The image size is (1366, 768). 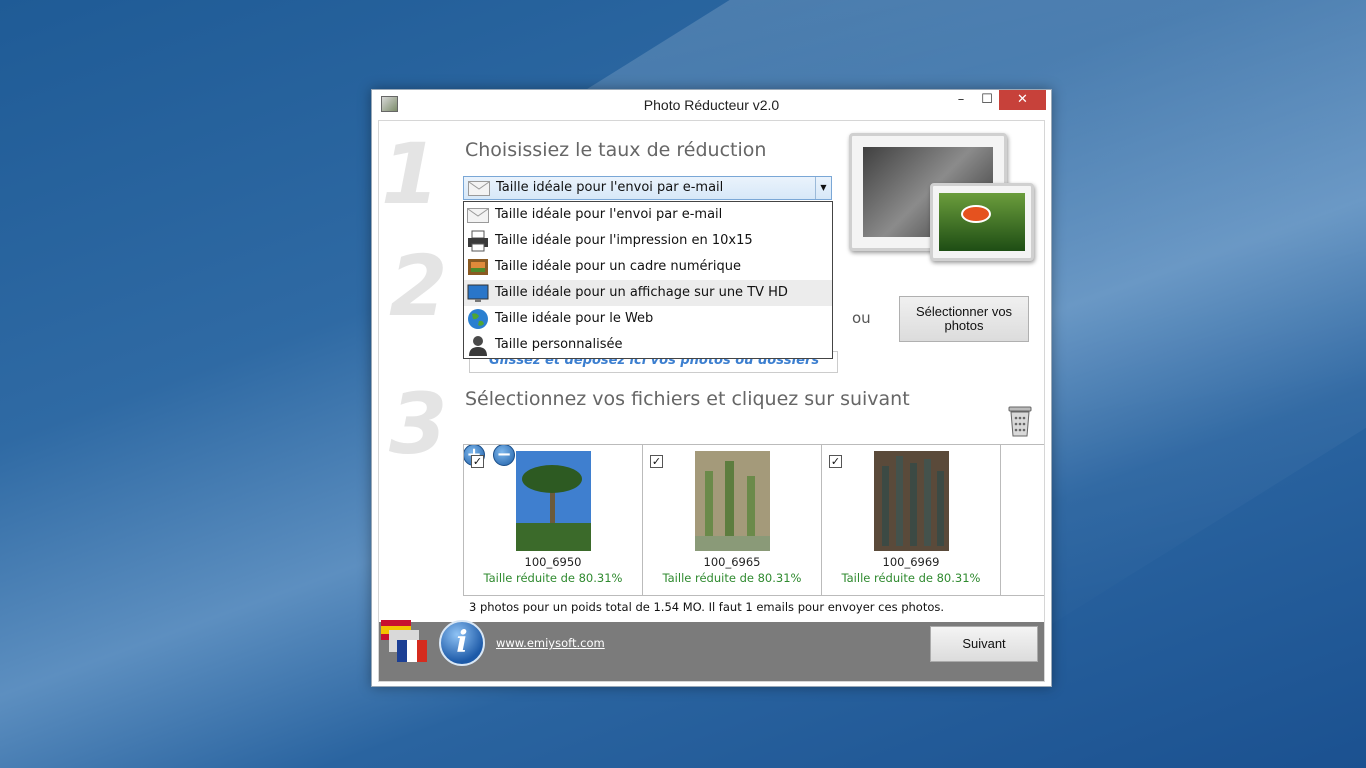 What do you see at coordinates (1022, 100) in the screenshot?
I see `close-button: ✕` at bounding box center [1022, 100].